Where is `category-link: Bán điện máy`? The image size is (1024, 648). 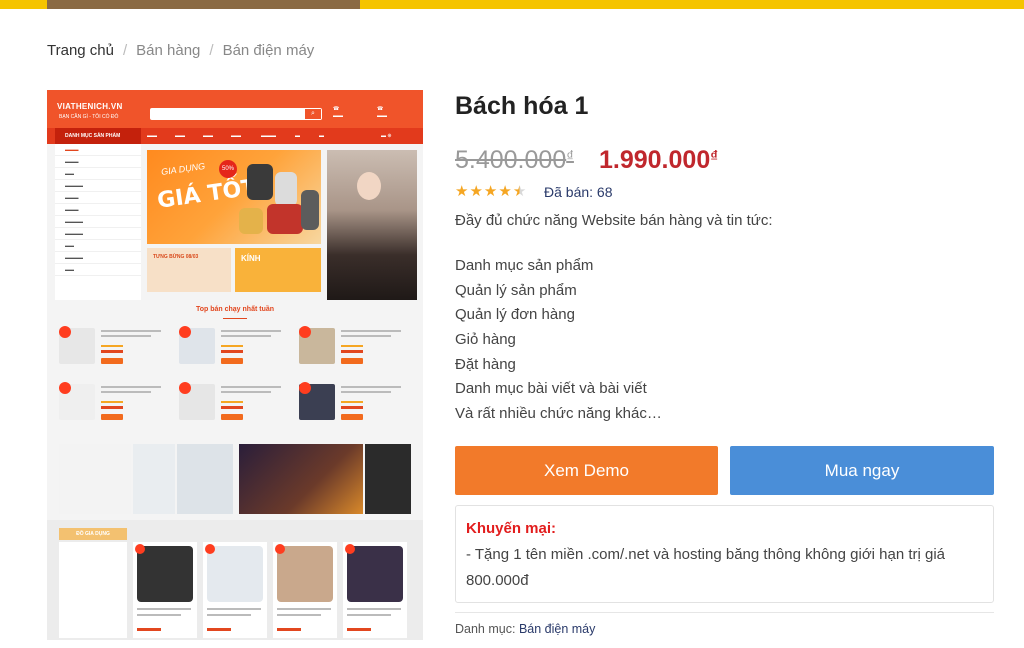 category-link: Bán điện máy is located at coordinates (557, 629).